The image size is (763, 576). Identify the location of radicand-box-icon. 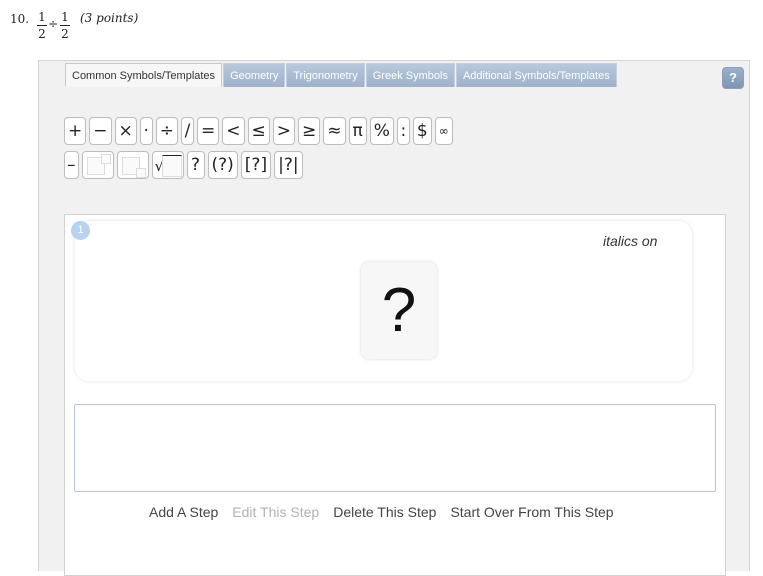
(171, 166).